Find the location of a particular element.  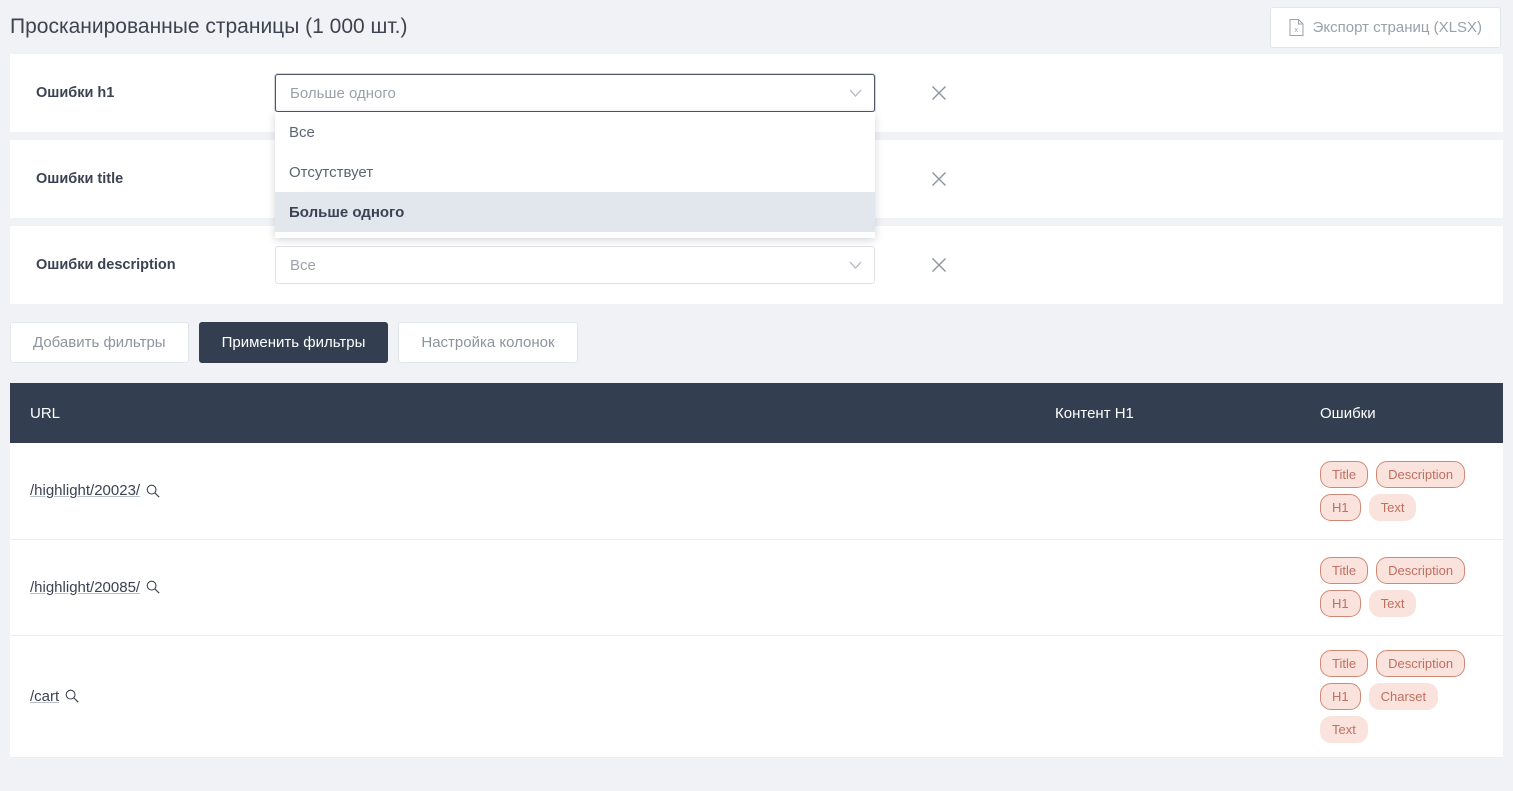

export-pages-label: Экспорт страниц (XLSX) is located at coordinates (1397, 27).